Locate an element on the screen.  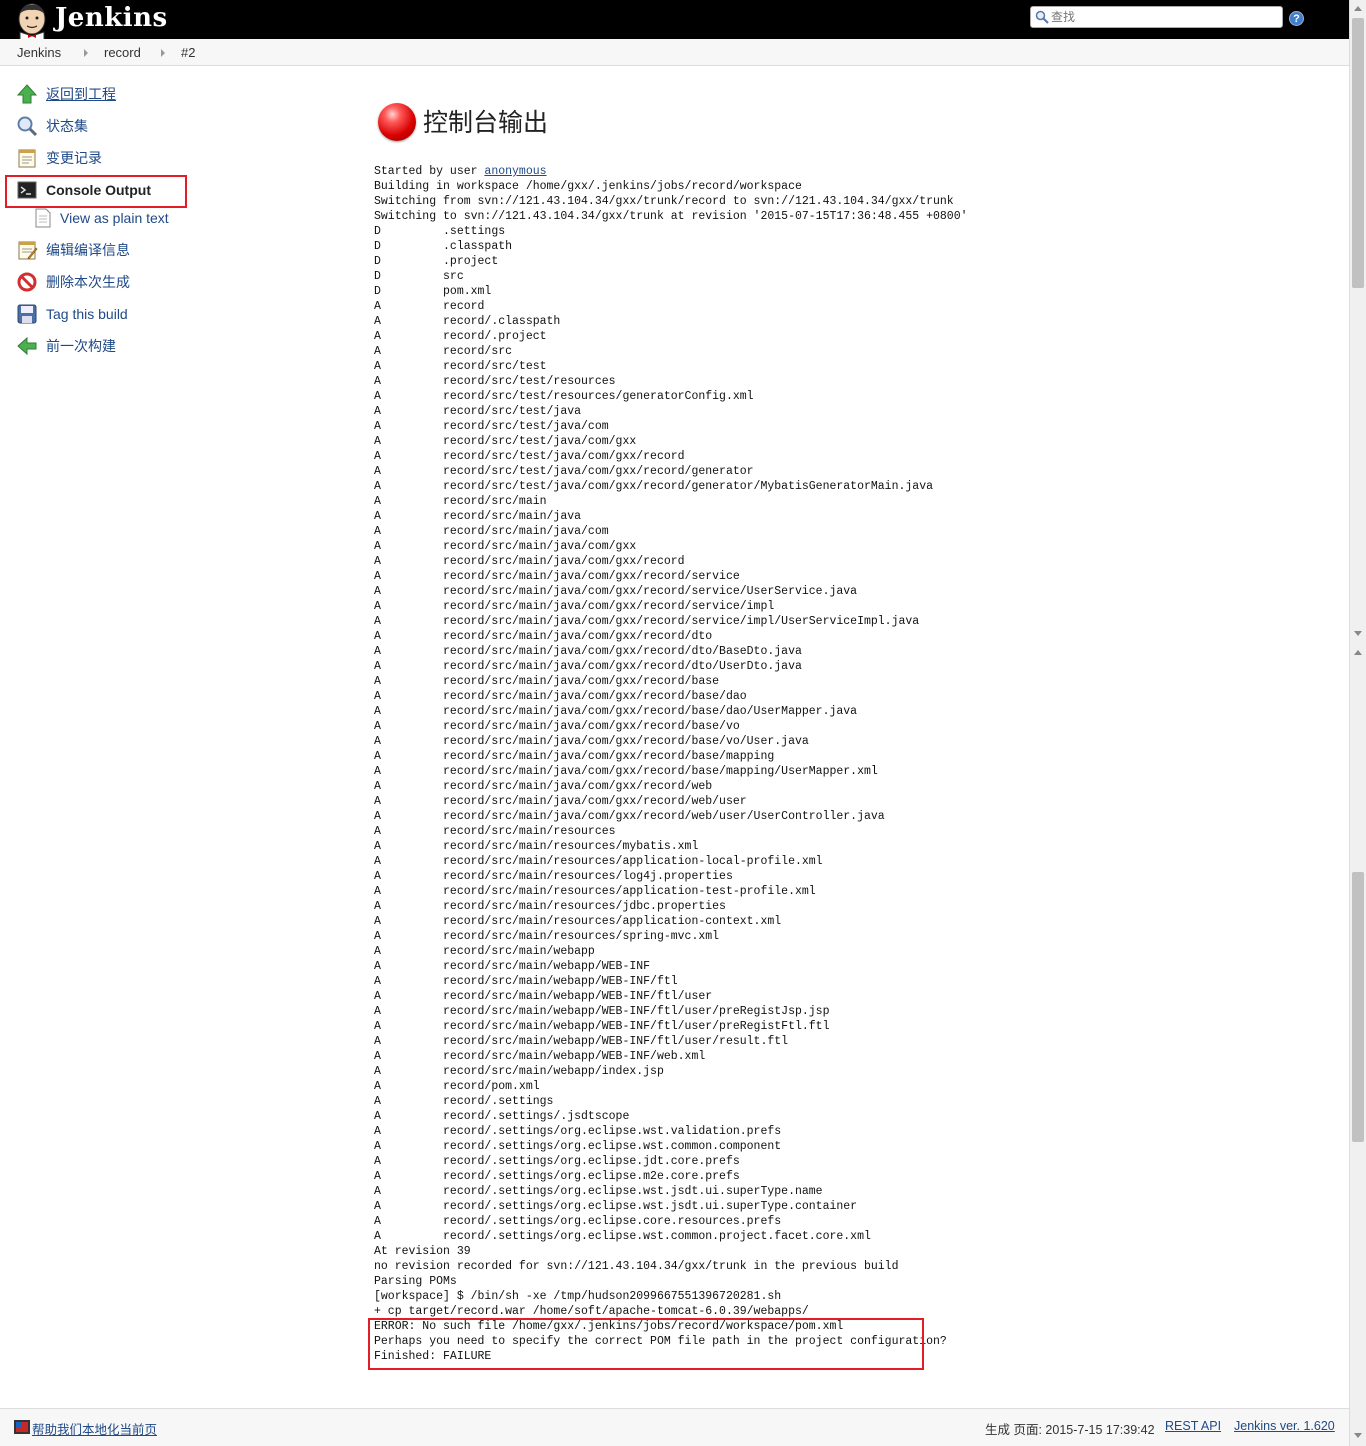
vertical-scrollbar is located at coordinates (1357, 723).